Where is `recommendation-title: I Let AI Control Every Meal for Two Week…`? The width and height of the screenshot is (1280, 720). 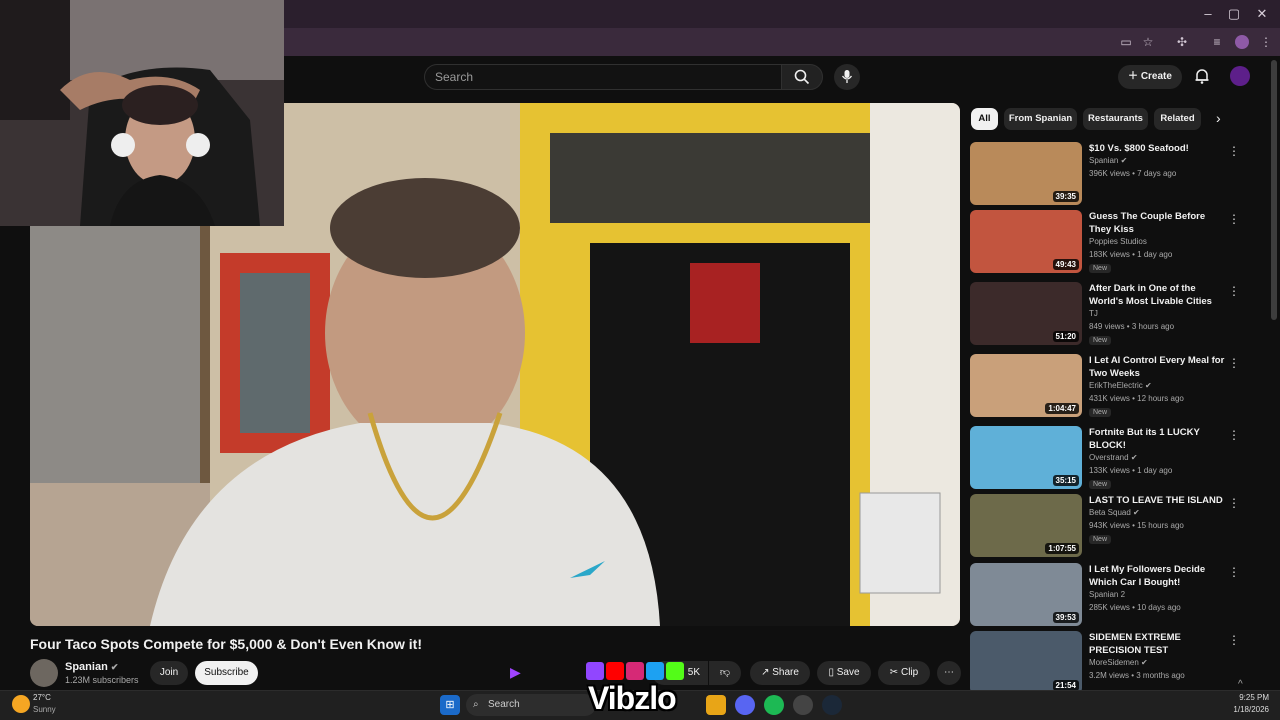 recommendation-title: I Let AI Control Every Meal for Two Week… is located at coordinates (1158, 367).